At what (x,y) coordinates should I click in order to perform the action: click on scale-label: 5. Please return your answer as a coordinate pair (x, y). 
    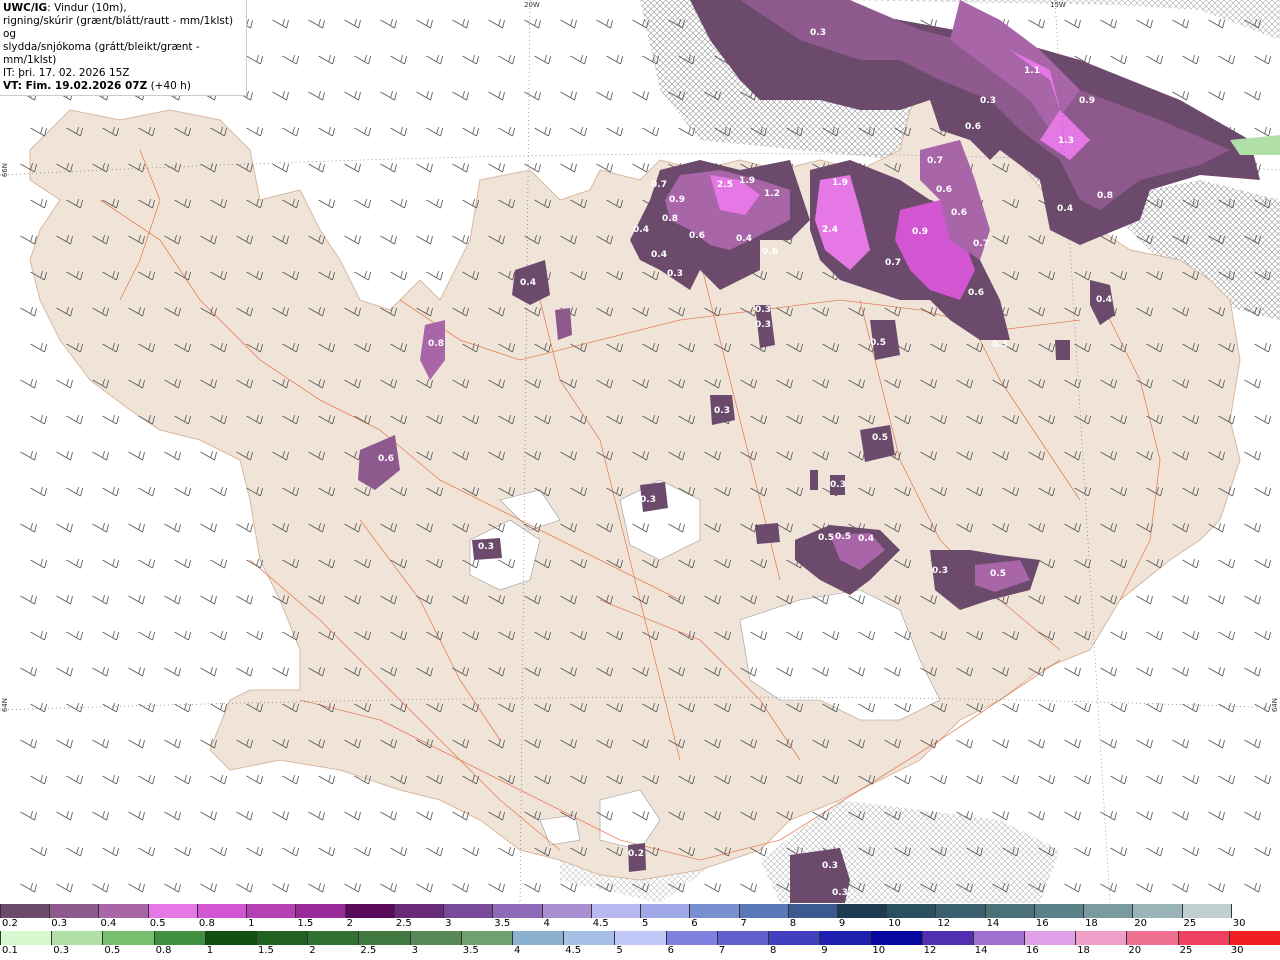
    Looking at the image, I should click on (619, 950).